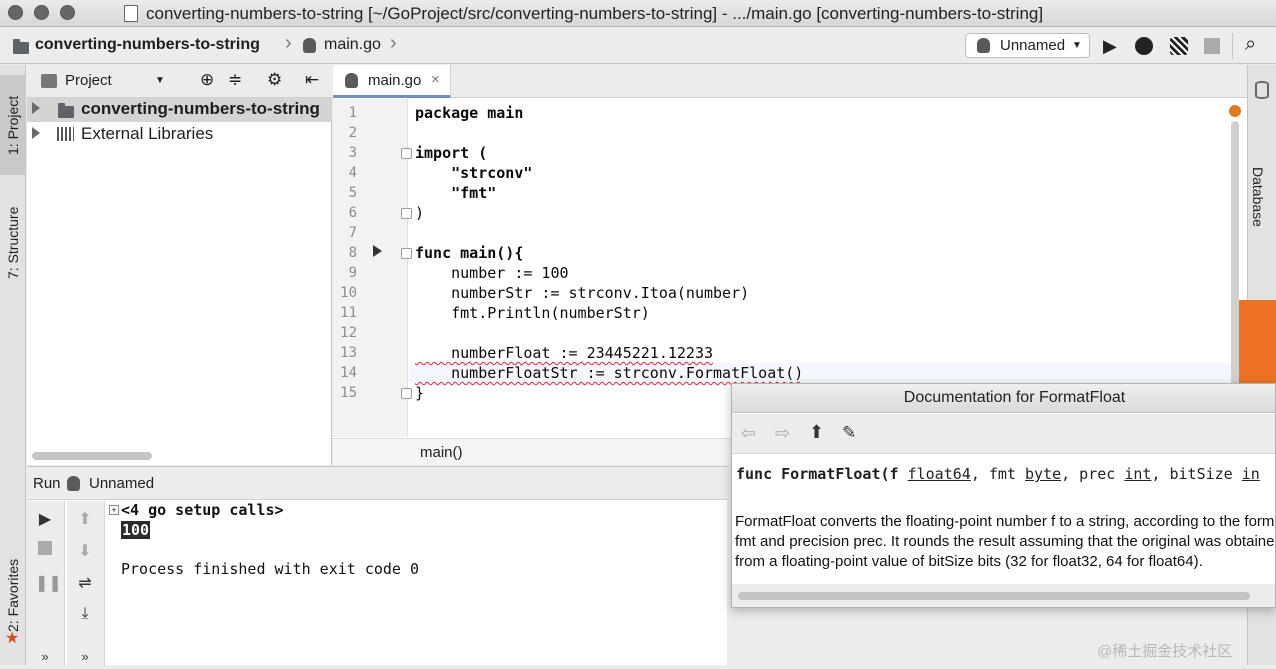  Describe the element at coordinates (348, 373) in the screenshot. I see `line-number: 14` at that location.